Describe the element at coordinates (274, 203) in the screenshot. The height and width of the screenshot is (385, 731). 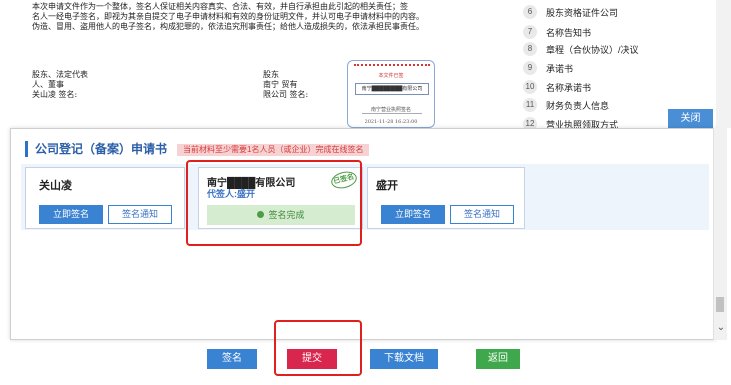
I see `highlight-box` at that location.